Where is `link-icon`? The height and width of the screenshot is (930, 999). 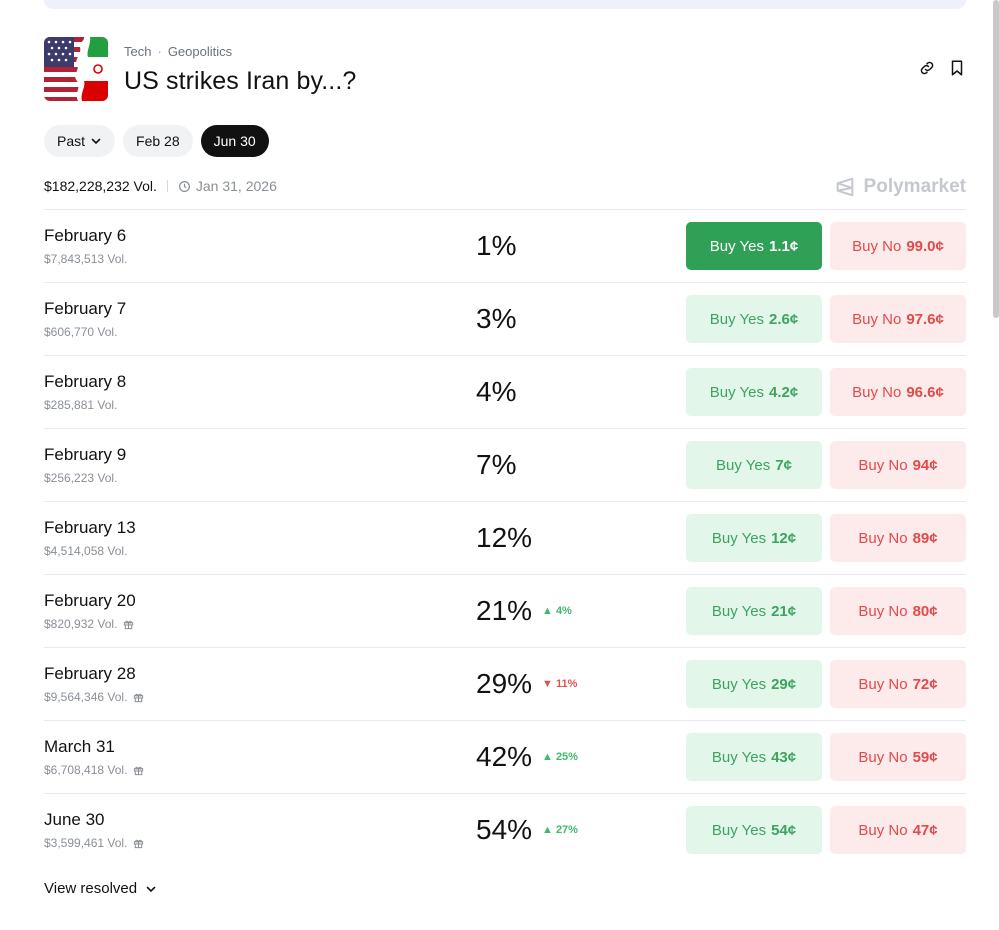 link-icon is located at coordinates (927, 68).